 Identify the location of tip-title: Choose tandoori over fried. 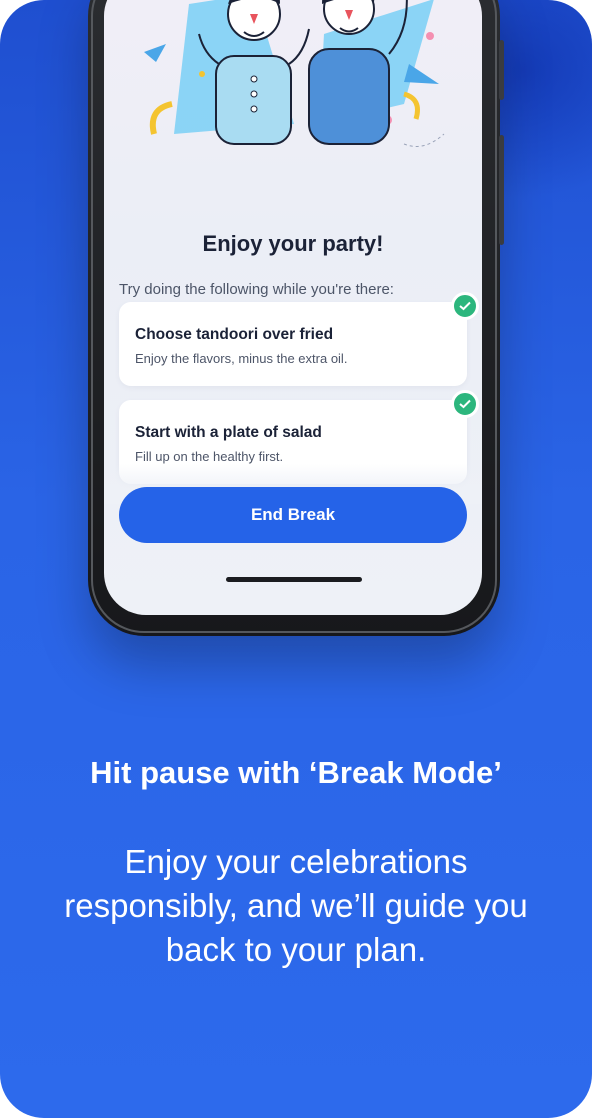
(234, 334).